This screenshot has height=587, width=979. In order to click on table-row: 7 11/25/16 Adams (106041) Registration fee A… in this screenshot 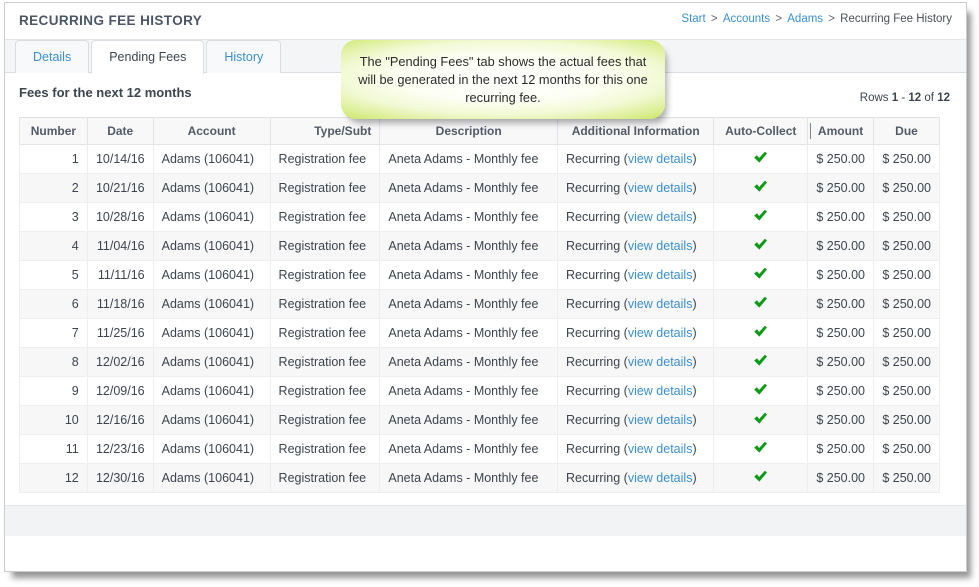, I will do `click(479, 333)`.